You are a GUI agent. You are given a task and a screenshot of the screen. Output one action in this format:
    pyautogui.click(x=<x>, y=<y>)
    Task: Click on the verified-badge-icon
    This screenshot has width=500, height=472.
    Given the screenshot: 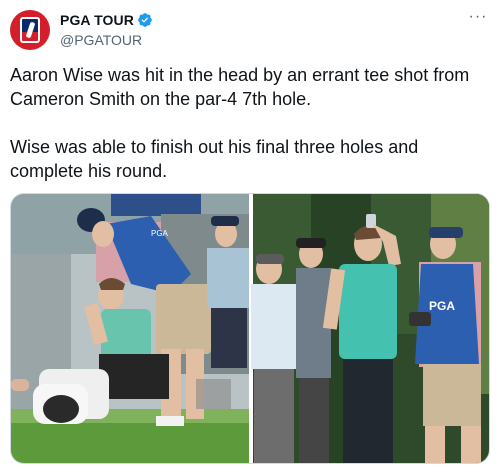 What is the action you would take?
    pyautogui.click(x=145, y=20)
    